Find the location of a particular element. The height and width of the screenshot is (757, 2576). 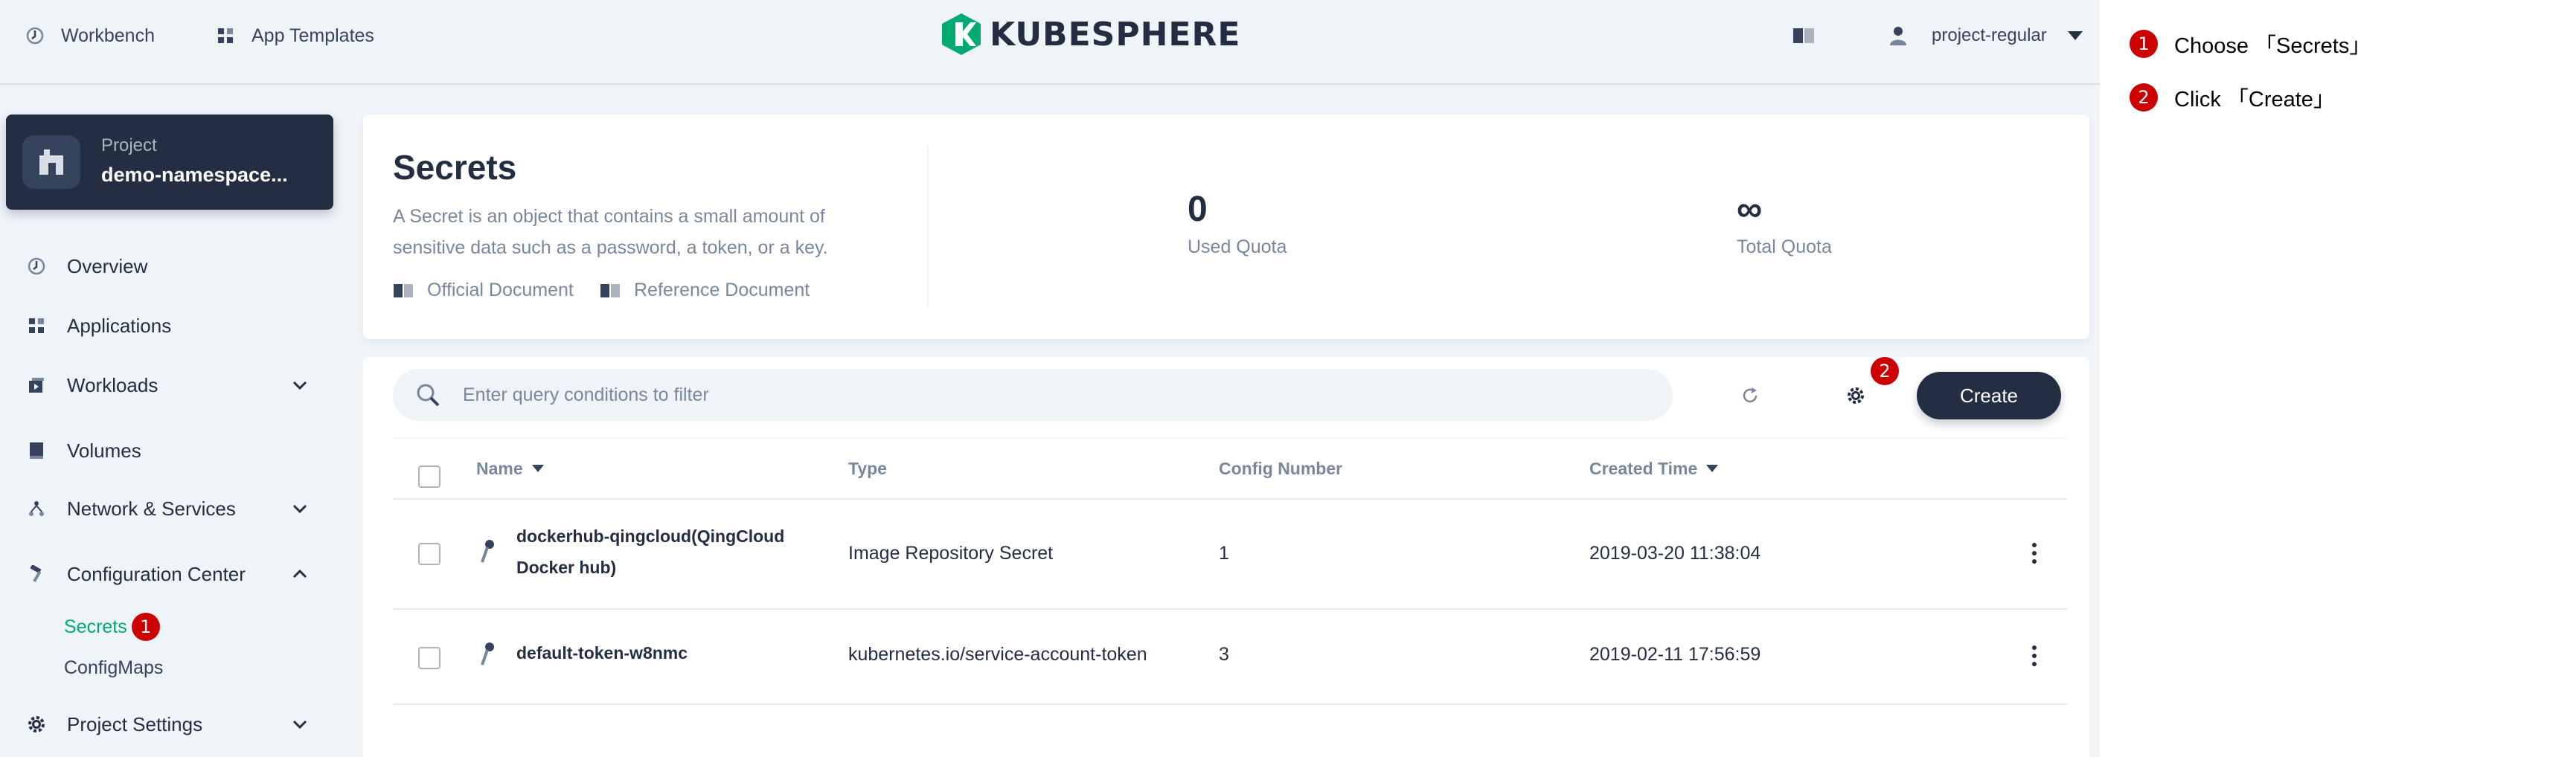

sidebar-item-configuration-center: Configuration Center is located at coordinates (136, 574).